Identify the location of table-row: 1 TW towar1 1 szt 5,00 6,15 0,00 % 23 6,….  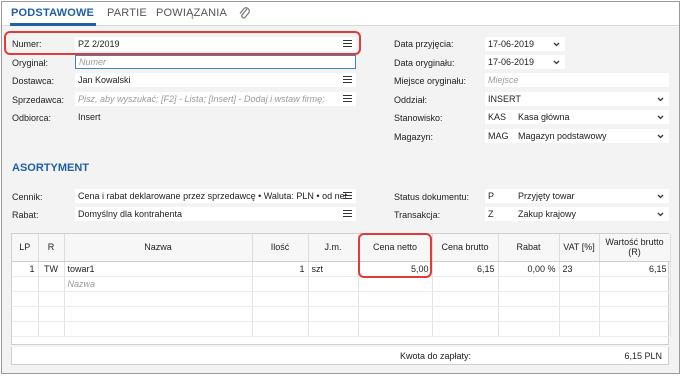
(341, 269).